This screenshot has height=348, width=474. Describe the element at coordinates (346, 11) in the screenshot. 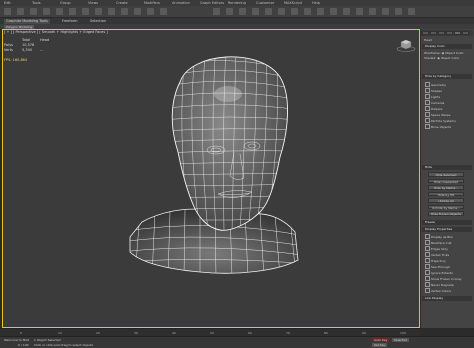

I see `curve-editor-icon` at that location.